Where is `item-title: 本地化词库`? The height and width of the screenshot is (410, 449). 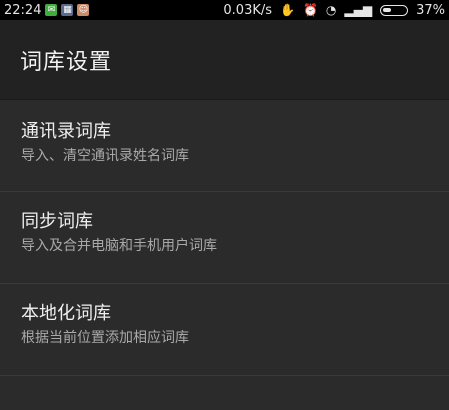 item-title: 本地化词库 is located at coordinates (66, 313).